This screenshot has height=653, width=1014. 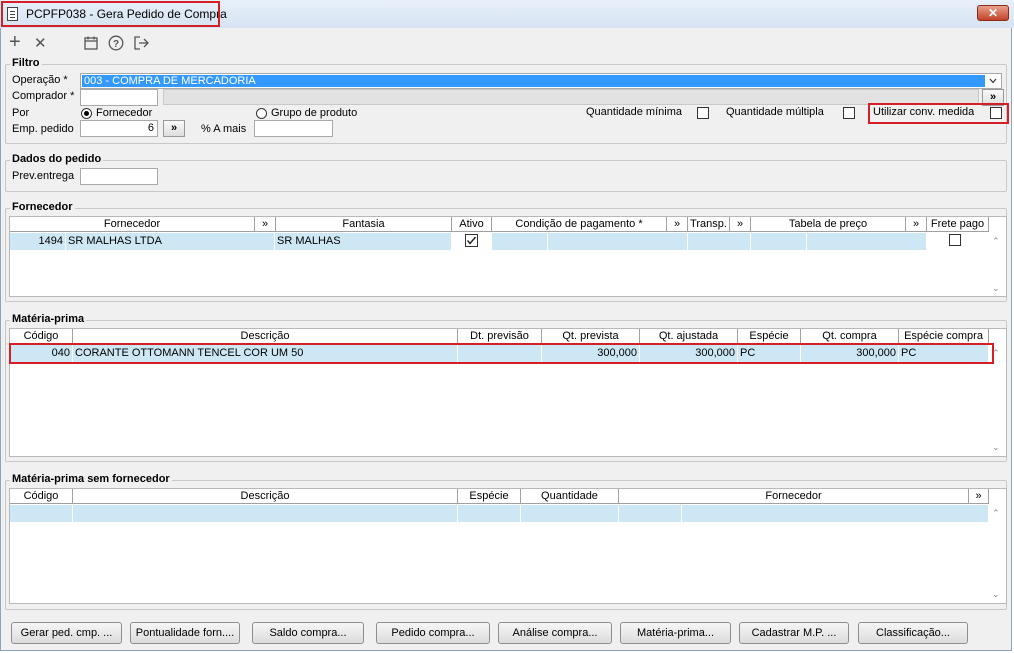 I want to click on fornecedor-legend: Fornecedor, so click(x=42, y=207).